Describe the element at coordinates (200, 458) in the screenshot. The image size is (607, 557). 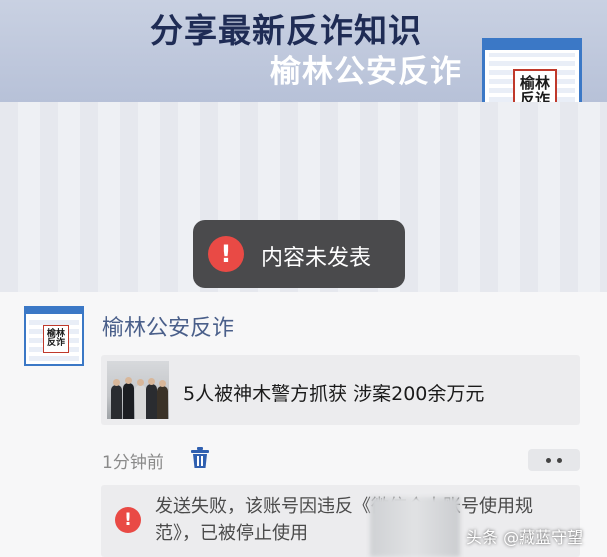
I see `trash-icon` at that location.